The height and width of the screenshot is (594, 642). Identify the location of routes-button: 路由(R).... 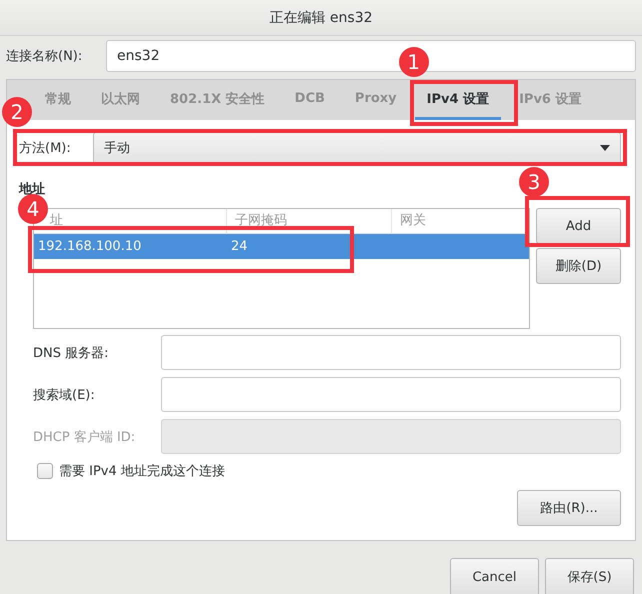
(569, 508).